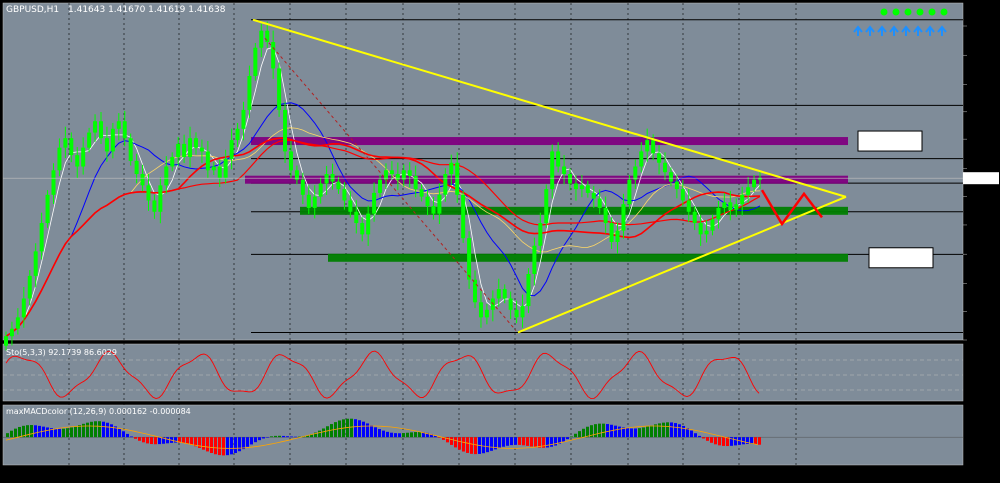 This screenshot has width=1000, height=483. Describe the element at coordinates (32, 10) in the screenshot. I see `symbol-label: GBPUSD,H1` at that location.